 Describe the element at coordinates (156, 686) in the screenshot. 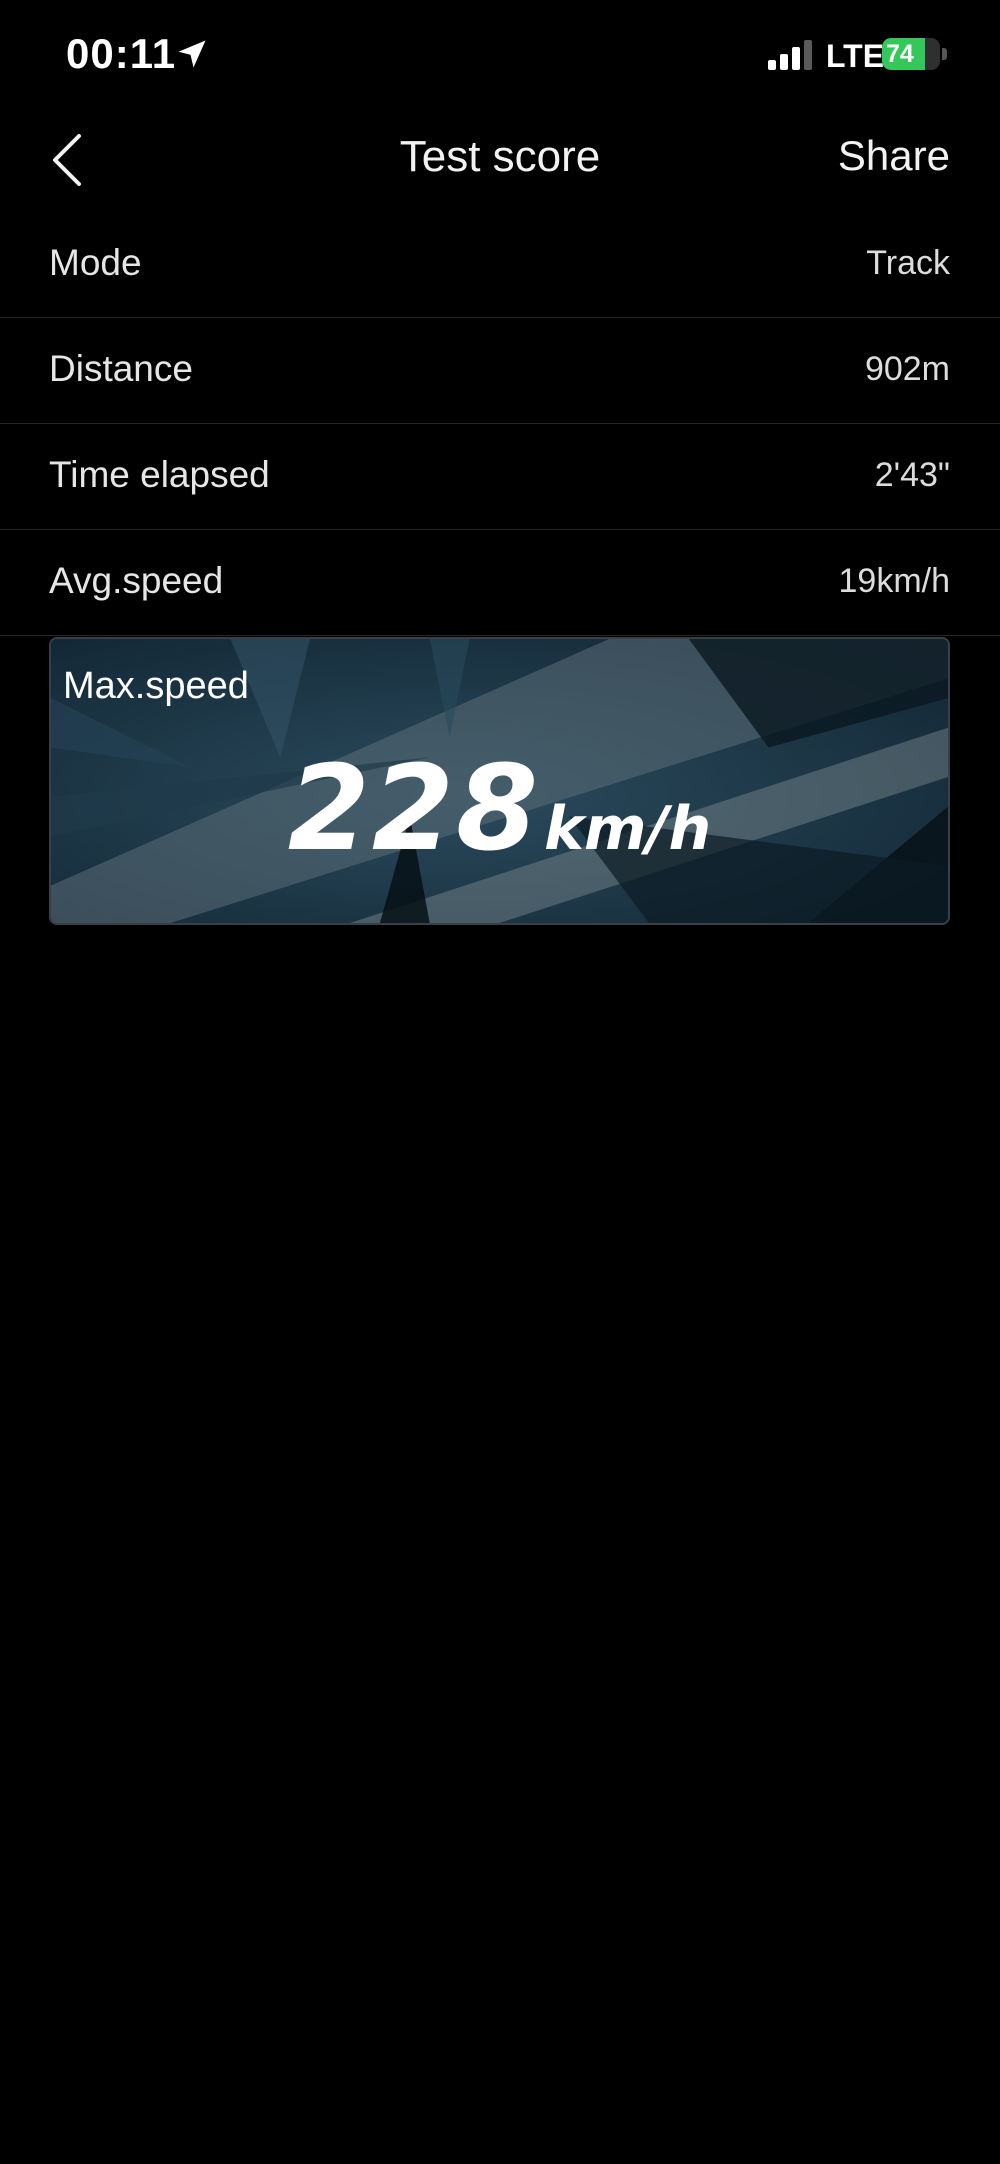

I see `max-speed-label: Max.speed` at that location.